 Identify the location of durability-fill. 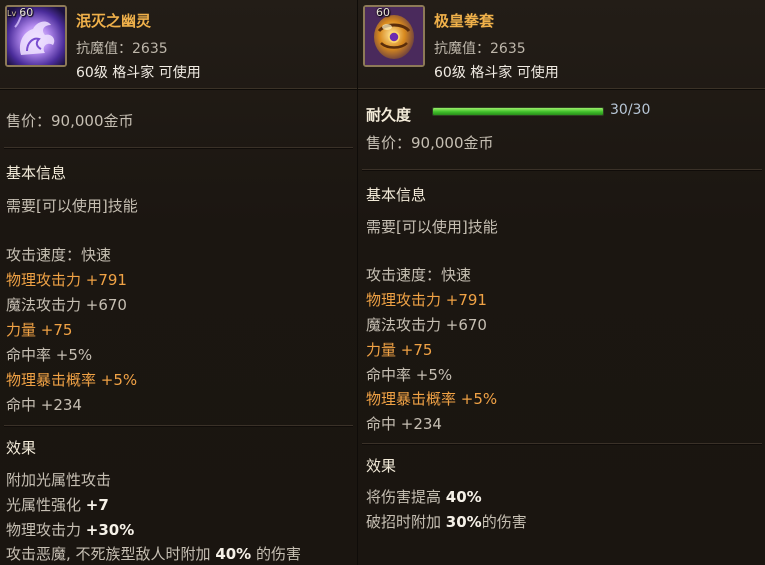
(518, 111).